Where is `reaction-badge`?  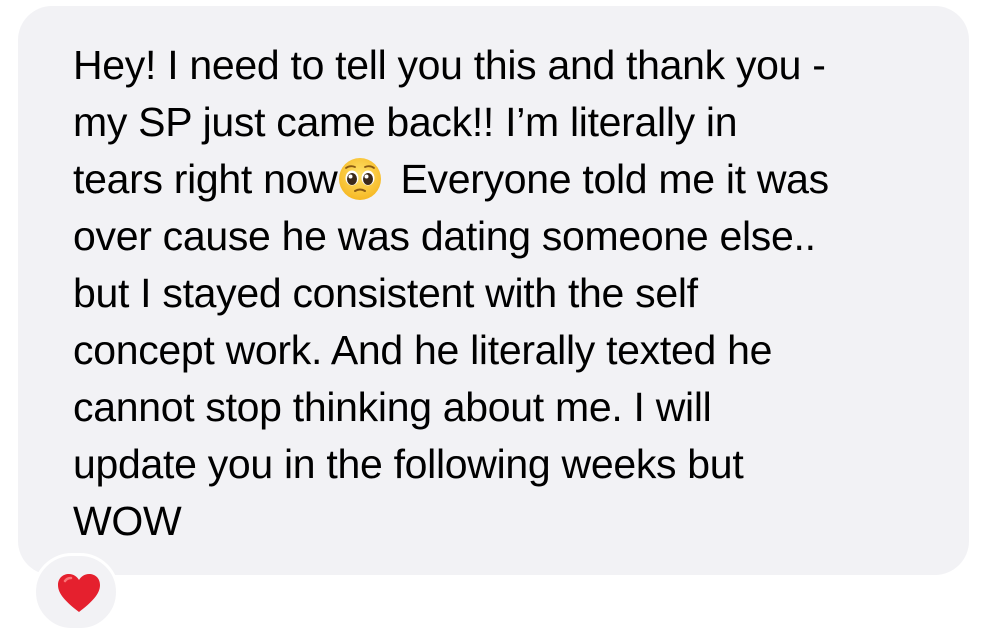
reaction-badge is located at coordinates (76, 592).